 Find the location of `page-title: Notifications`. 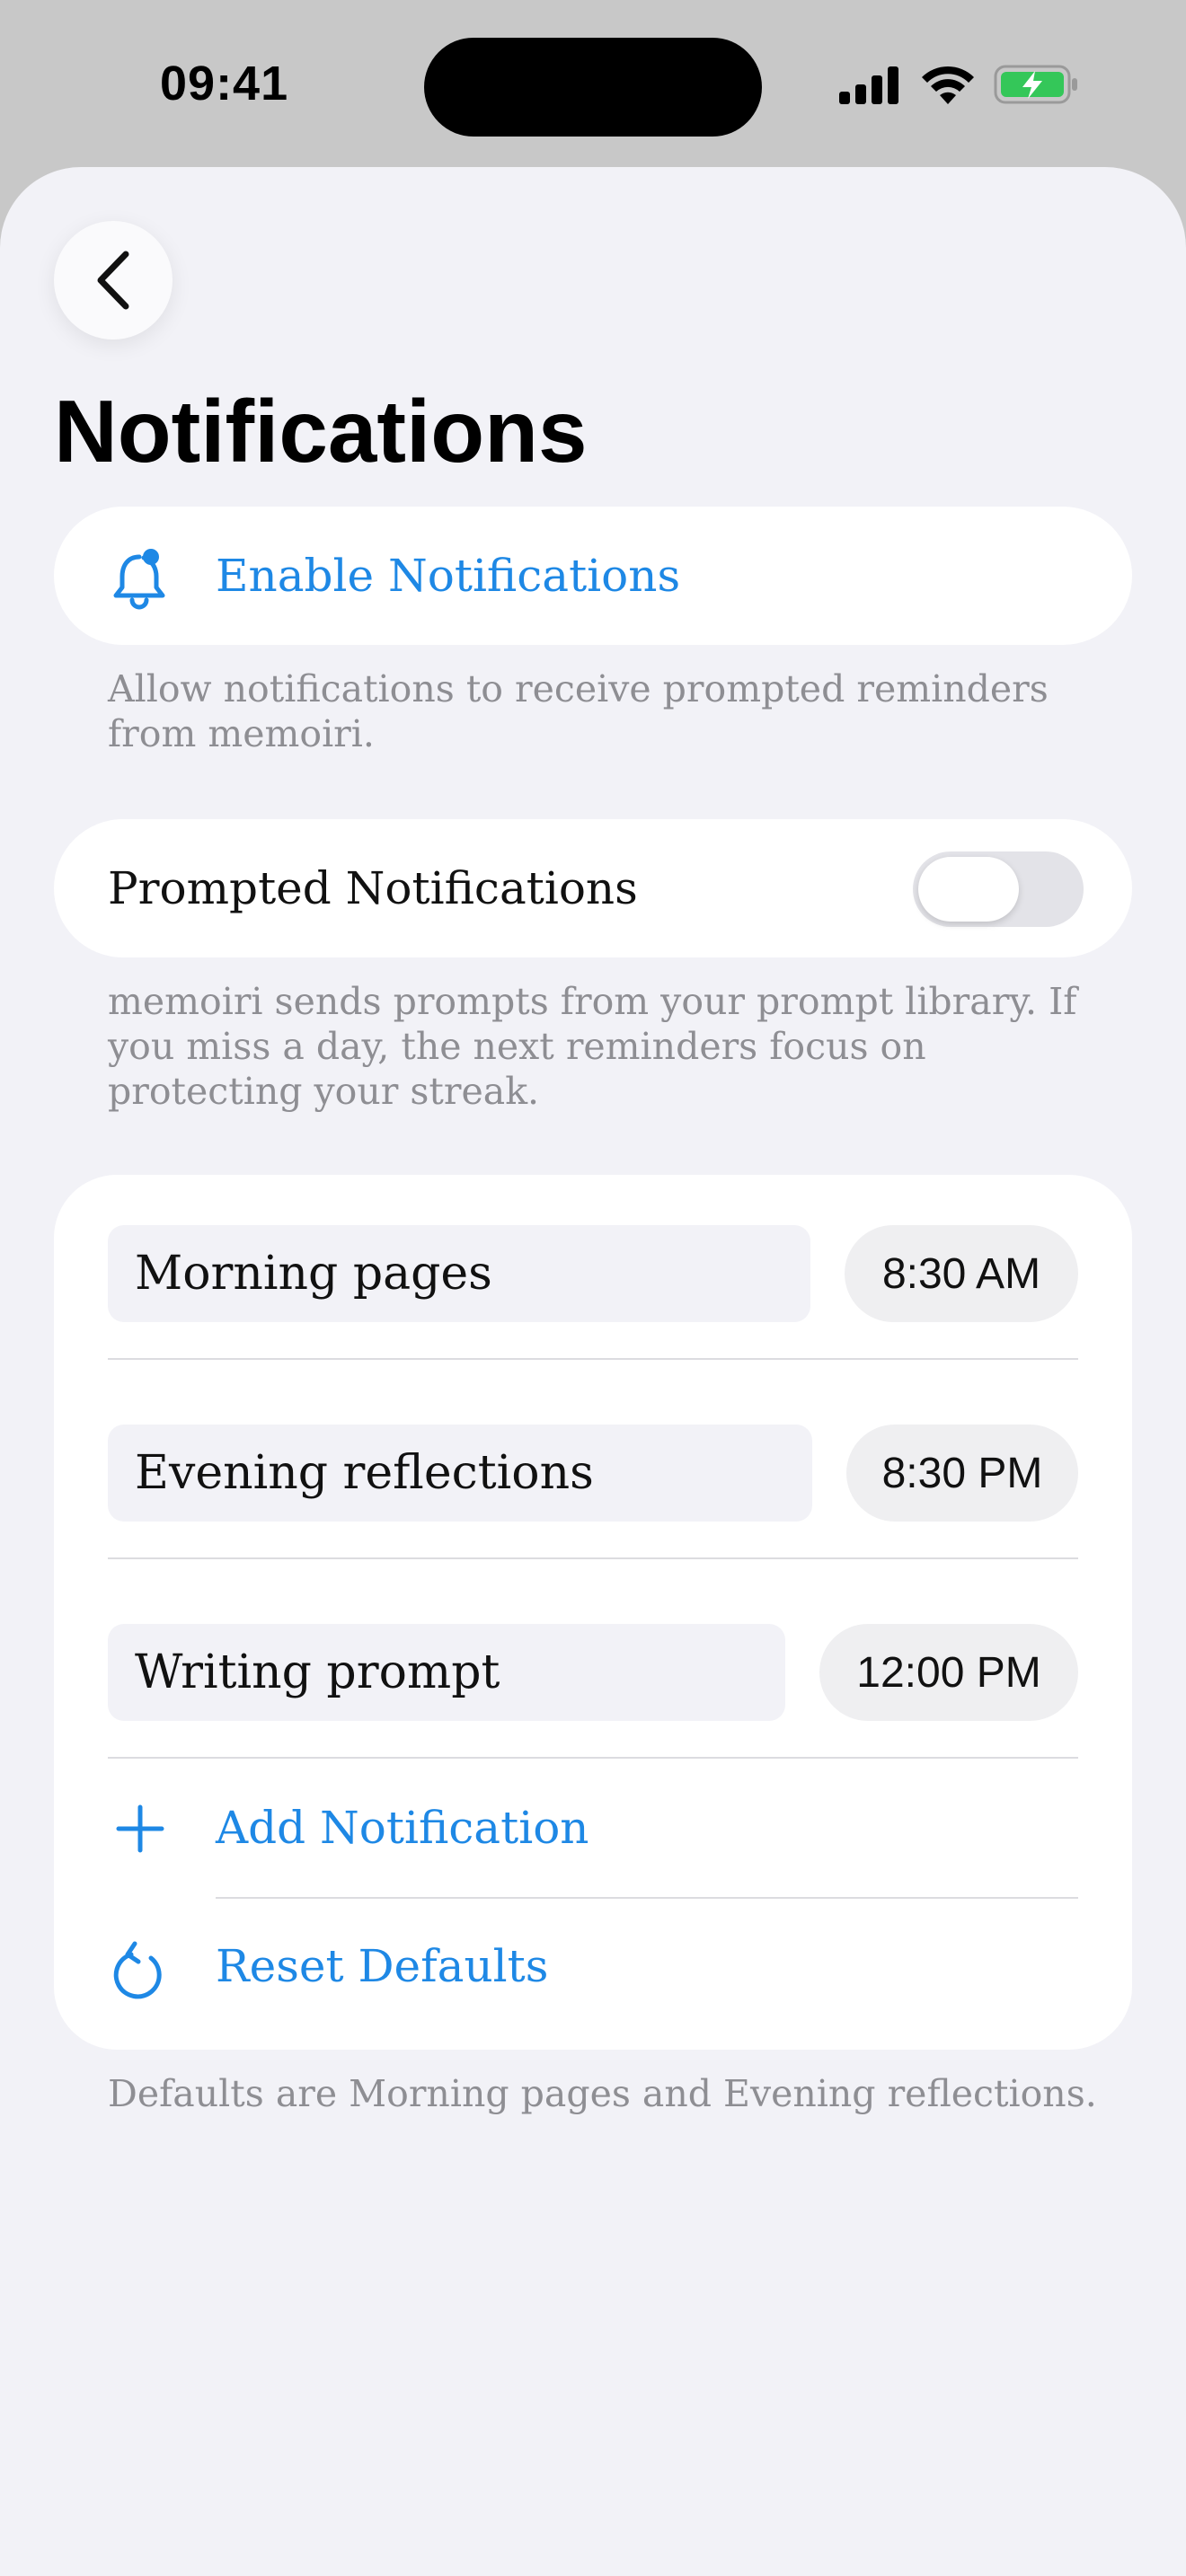

page-title: Notifications is located at coordinates (321, 431).